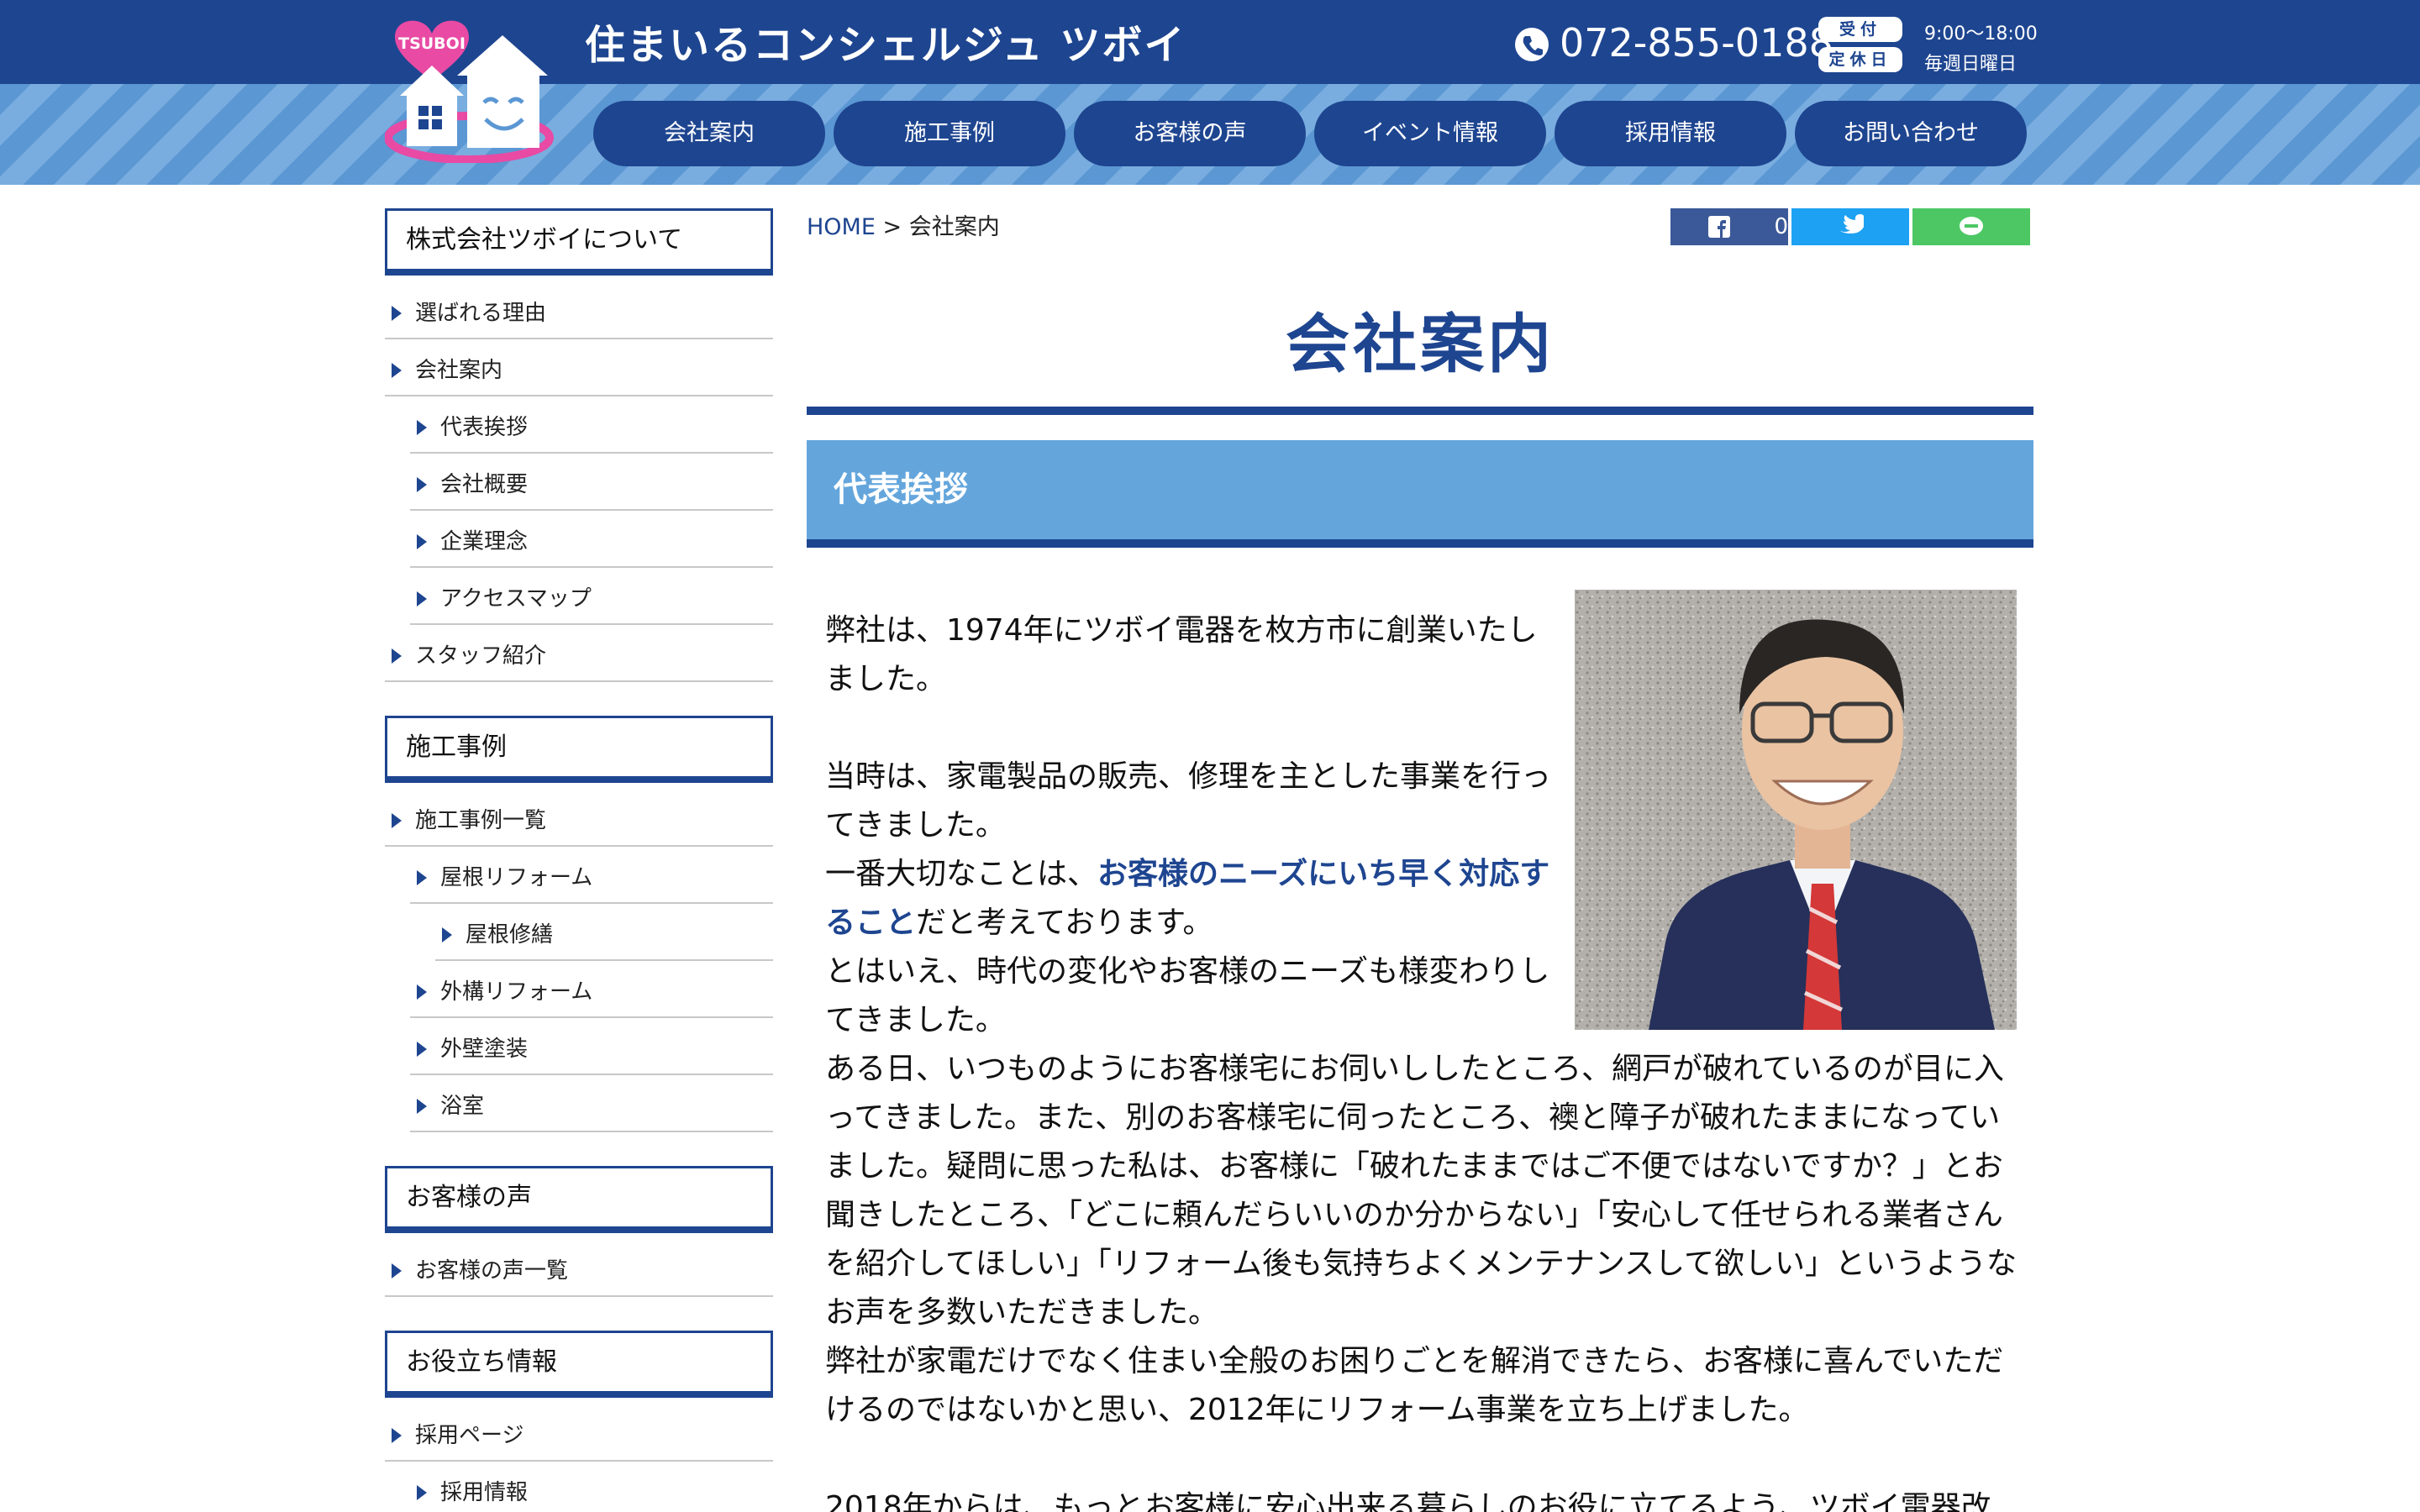 The height and width of the screenshot is (1512, 2420). Describe the element at coordinates (1911, 133) in the screenshot. I see `nav-contact: お問い合わせ` at that location.